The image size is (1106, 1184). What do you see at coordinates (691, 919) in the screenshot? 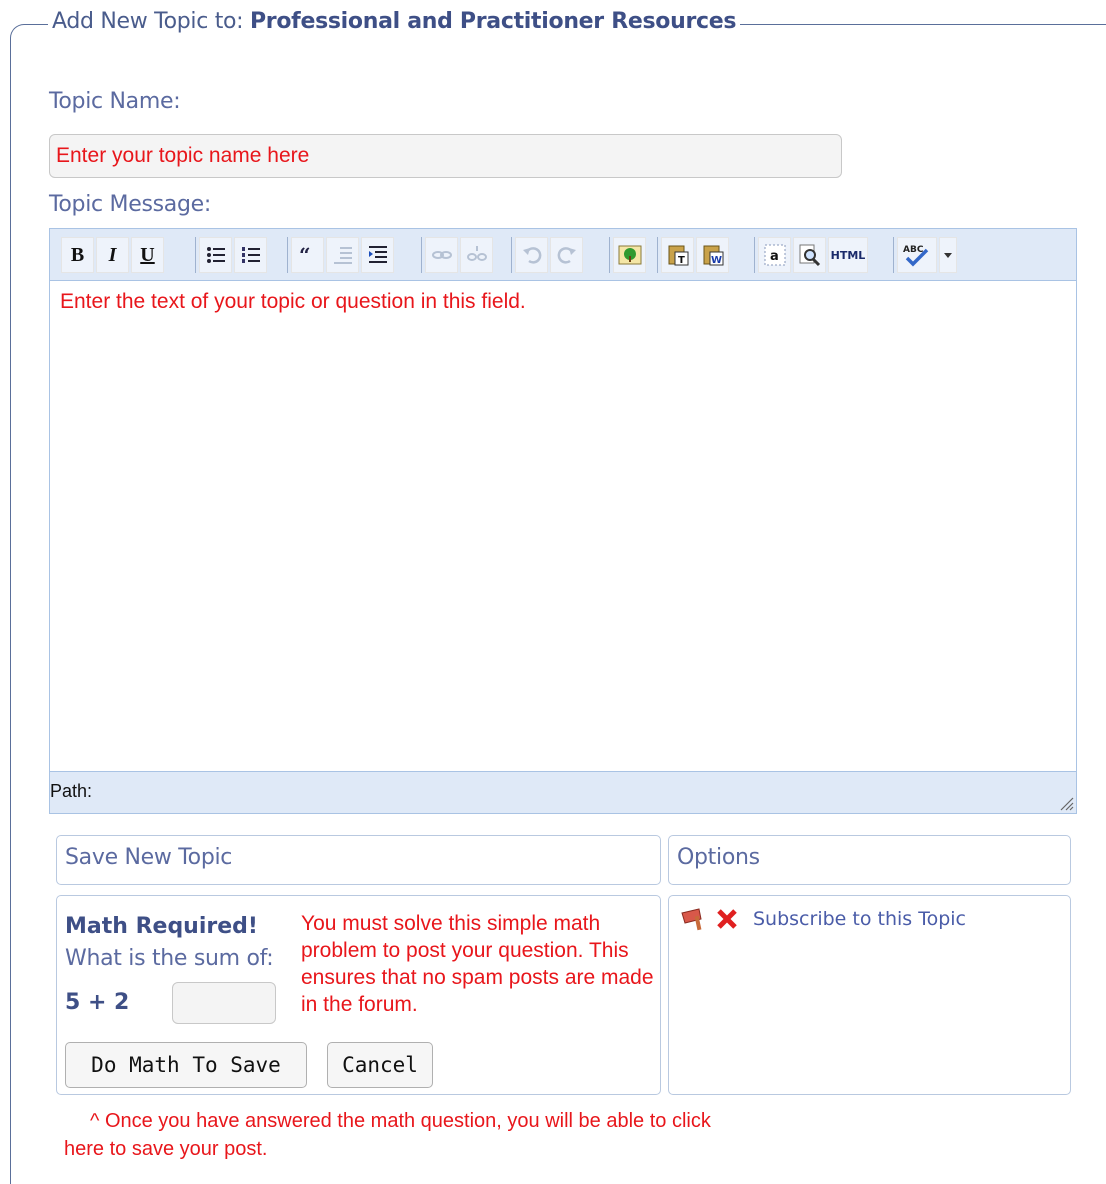
I see `flag-icon` at bounding box center [691, 919].